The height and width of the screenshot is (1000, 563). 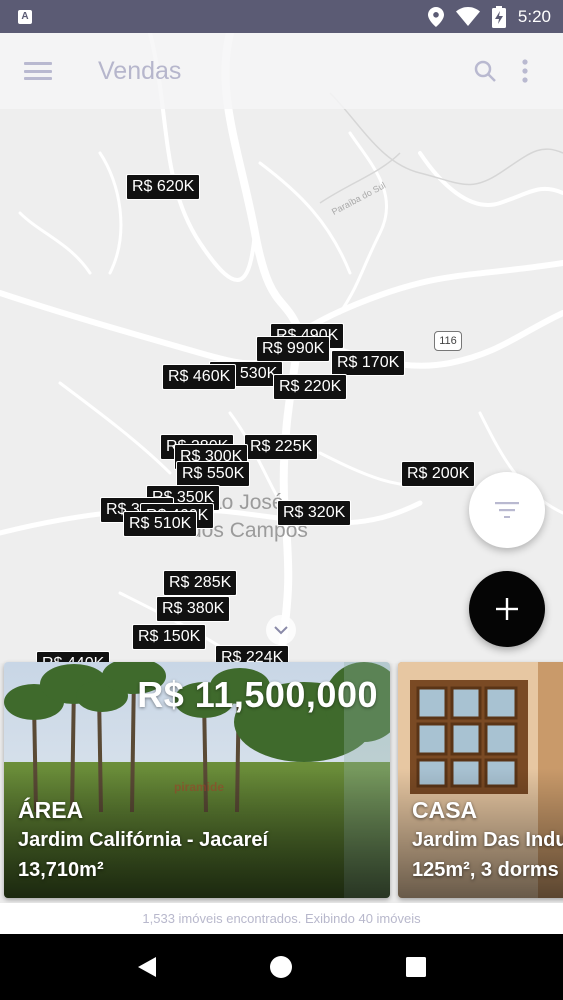 I want to click on back-icon, so click(x=147, y=967).